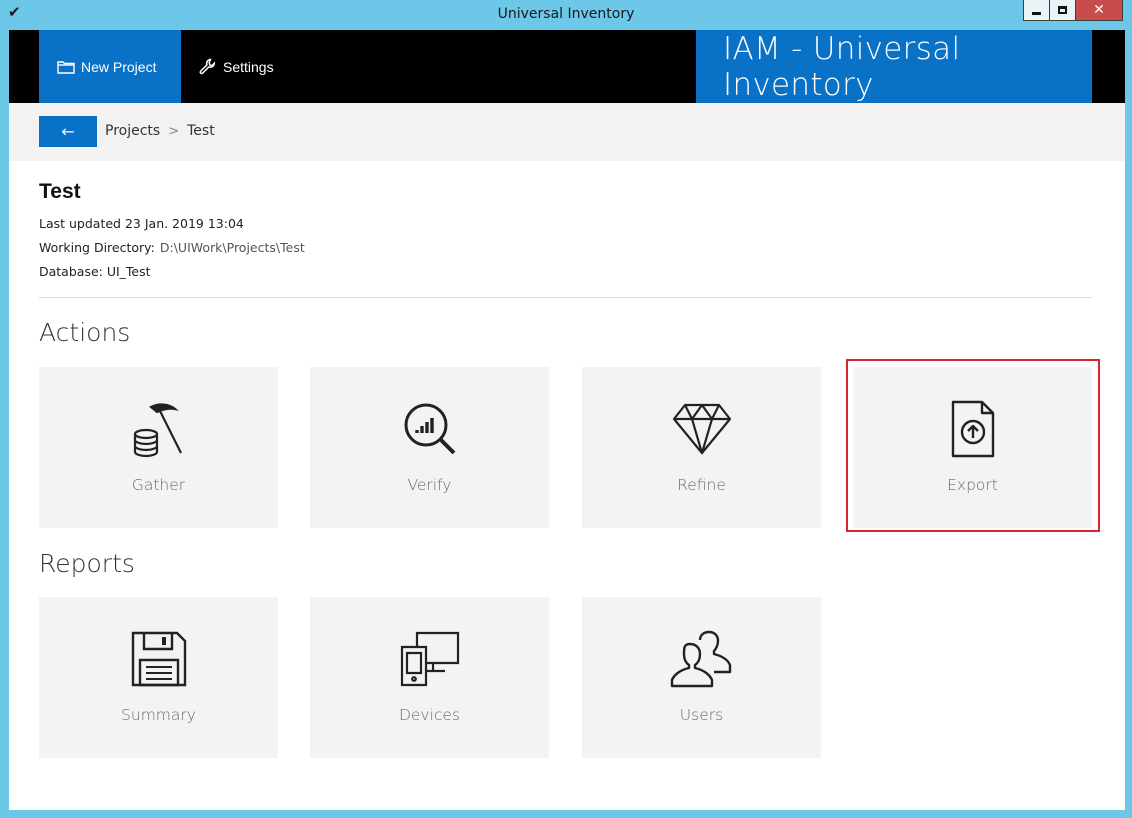 The image size is (1132, 818). What do you see at coordinates (158, 429) in the screenshot?
I see `pickaxe-coins-icon` at bounding box center [158, 429].